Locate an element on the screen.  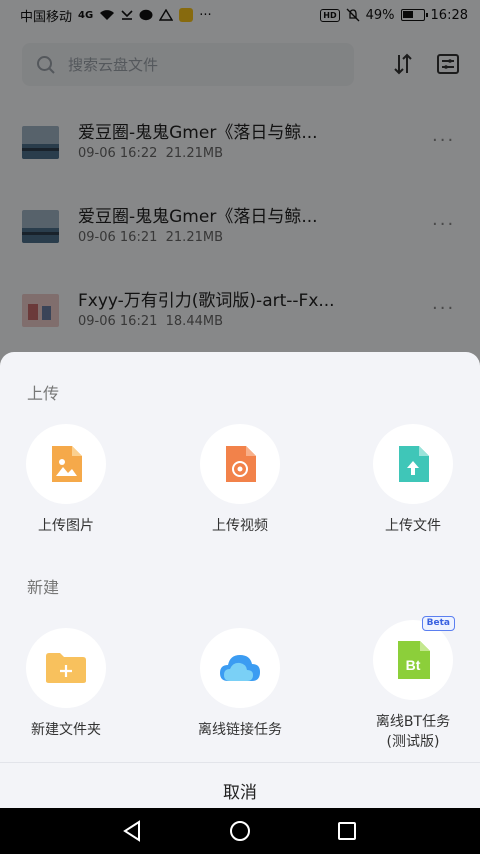
offline-bt-circle: Bt Beta is located at coordinates (414, 658).